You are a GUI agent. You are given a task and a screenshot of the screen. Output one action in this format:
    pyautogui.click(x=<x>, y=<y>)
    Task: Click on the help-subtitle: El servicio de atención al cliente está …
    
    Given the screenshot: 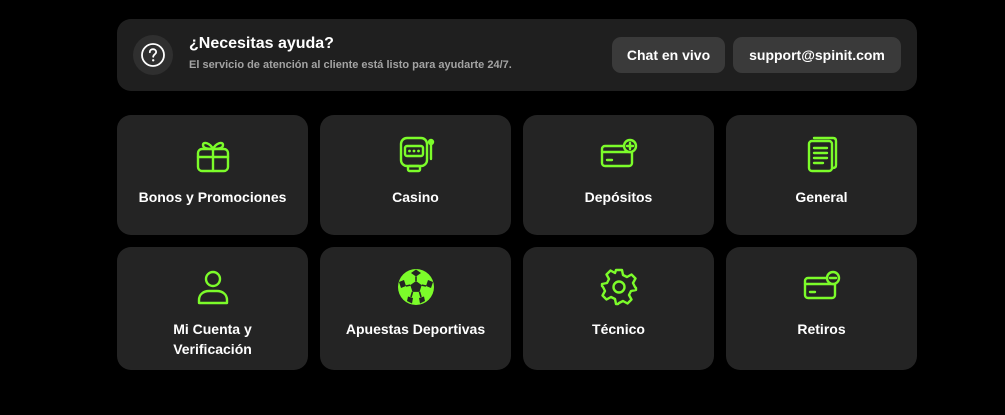 What is the action you would take?
    pyautogui.click(x=350, y=65)
    